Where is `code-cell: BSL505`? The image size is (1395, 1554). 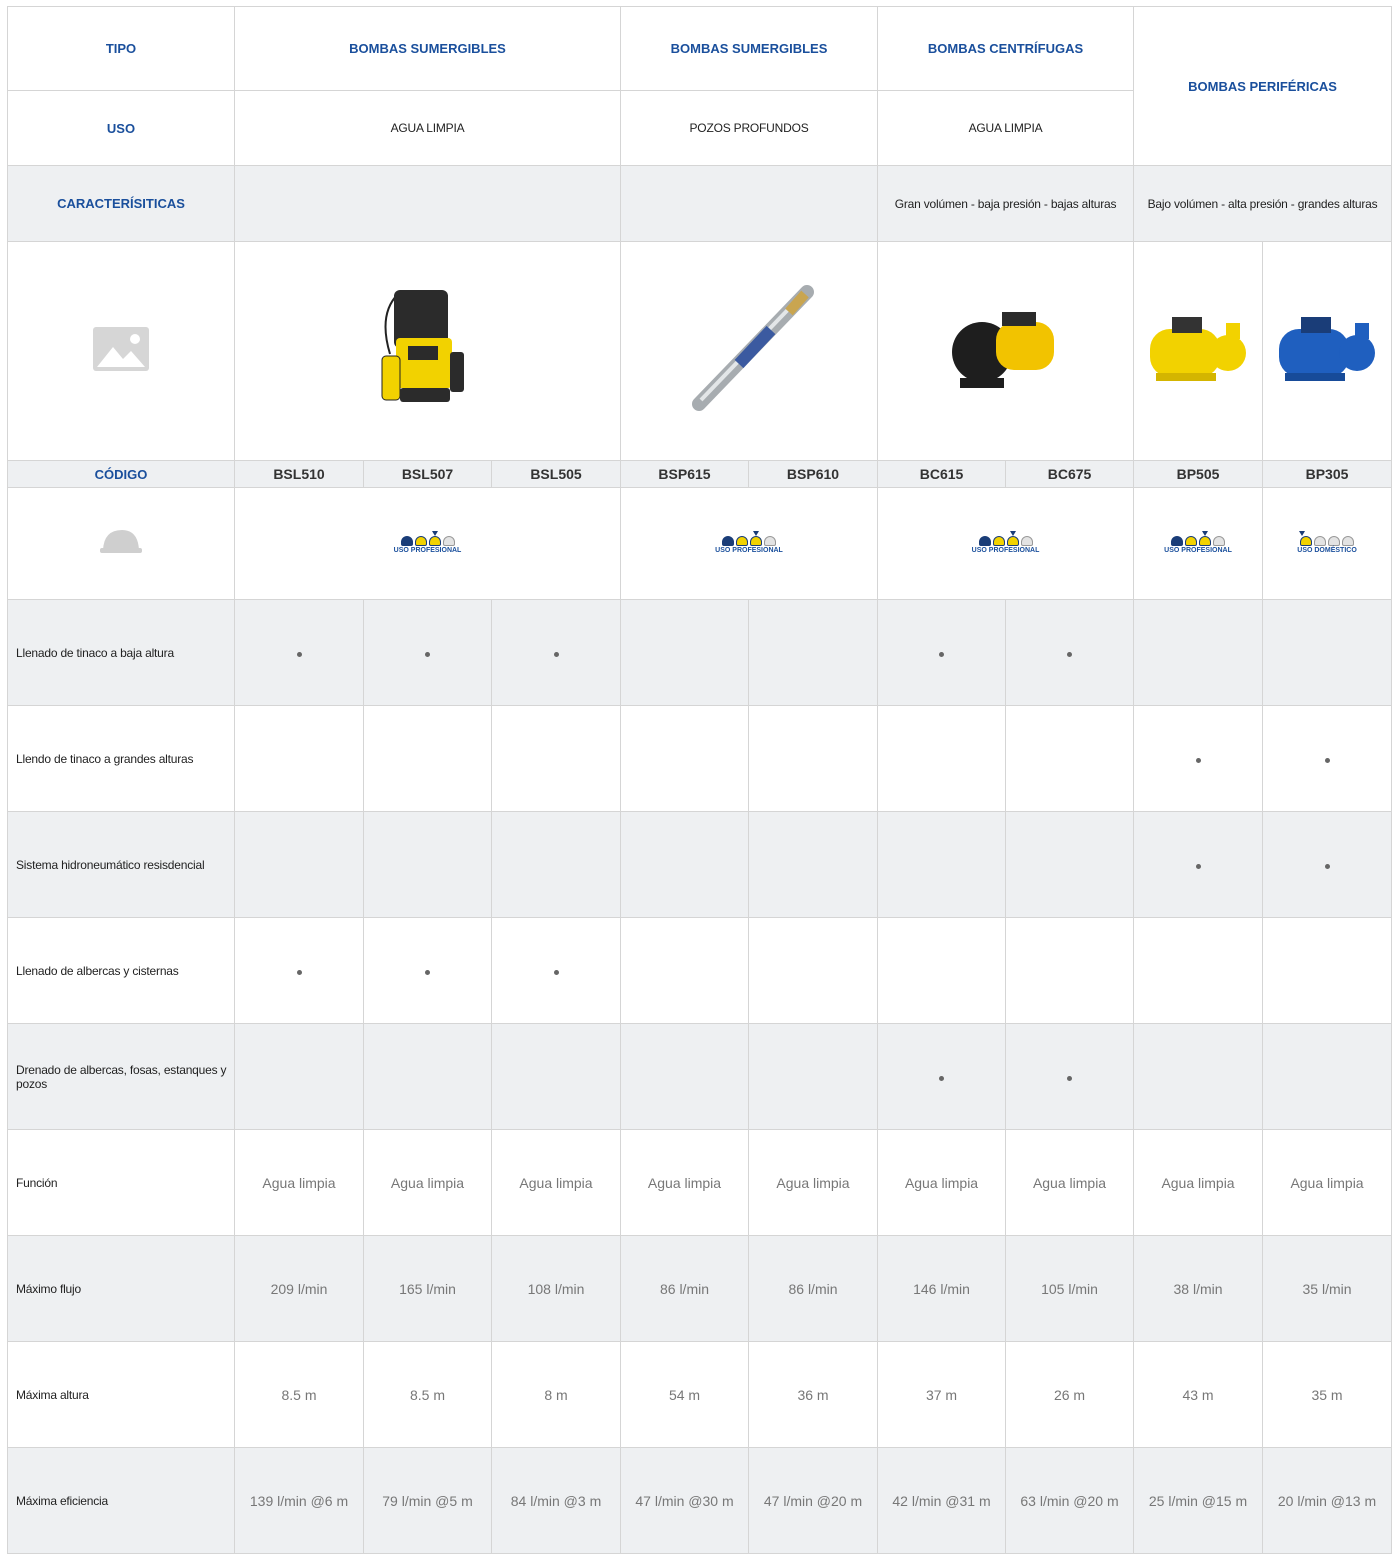
code-cell: BSL505 is located at coordinates (556, 474).